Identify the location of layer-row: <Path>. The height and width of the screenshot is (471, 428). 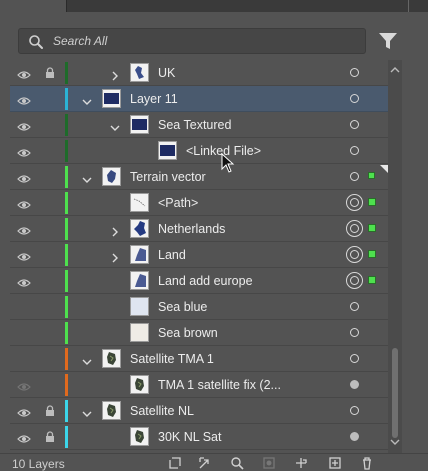
(199, 203).